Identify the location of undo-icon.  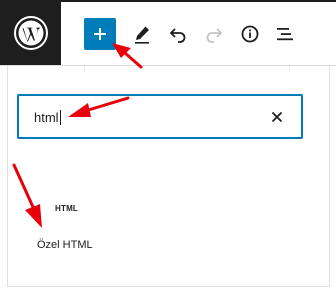
(177, 35).